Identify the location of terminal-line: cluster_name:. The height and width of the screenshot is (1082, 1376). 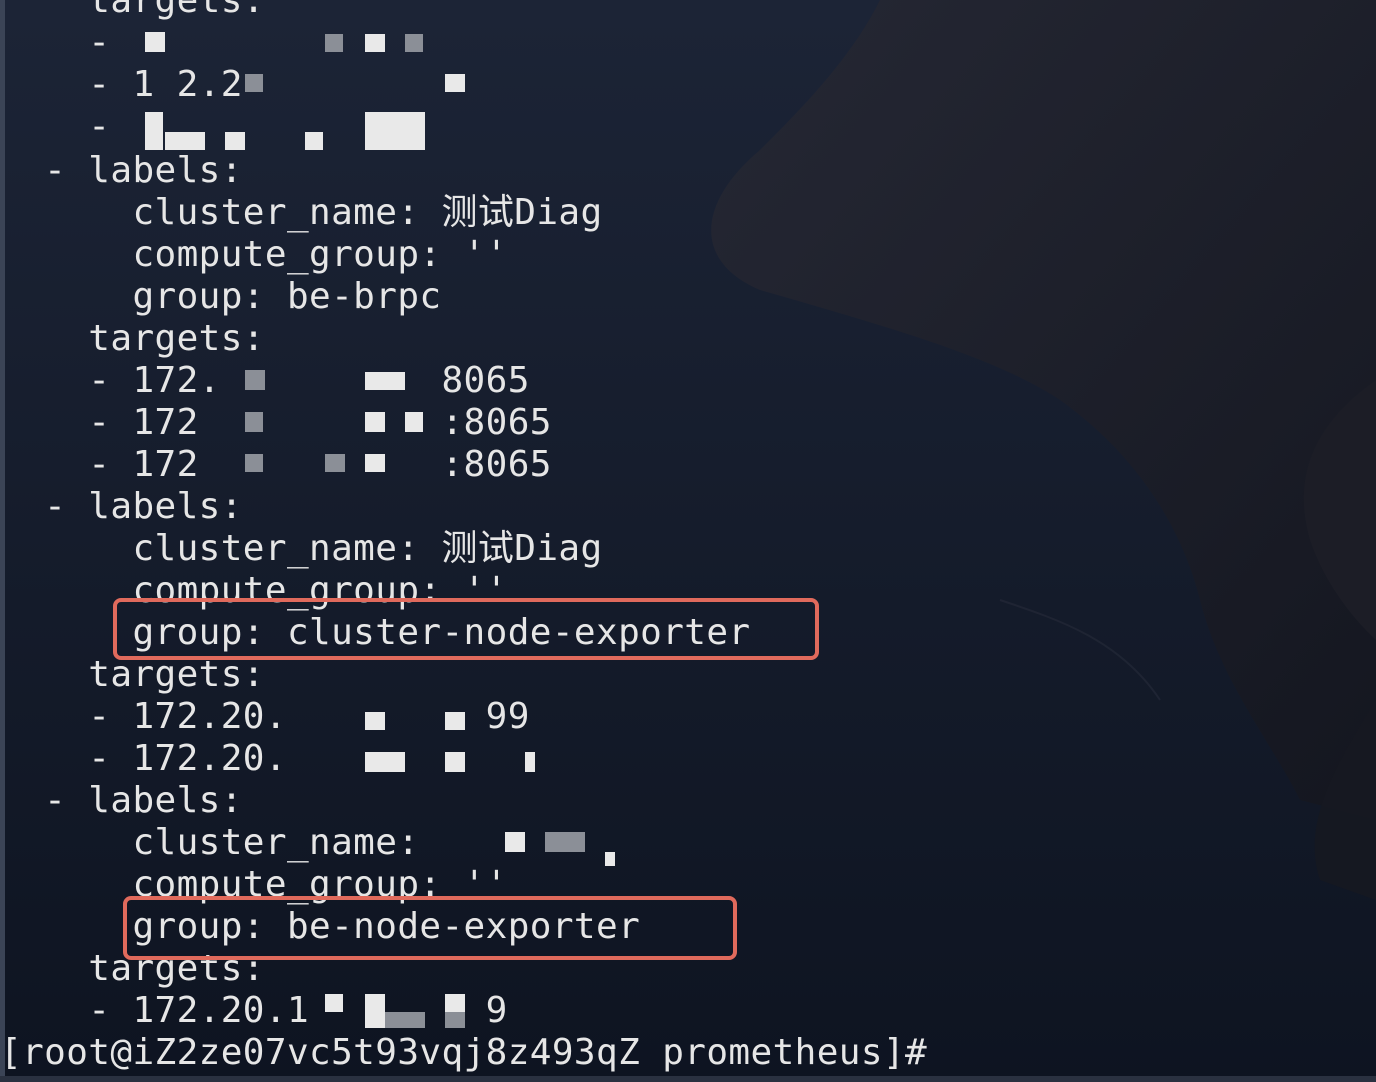
(210, 842).